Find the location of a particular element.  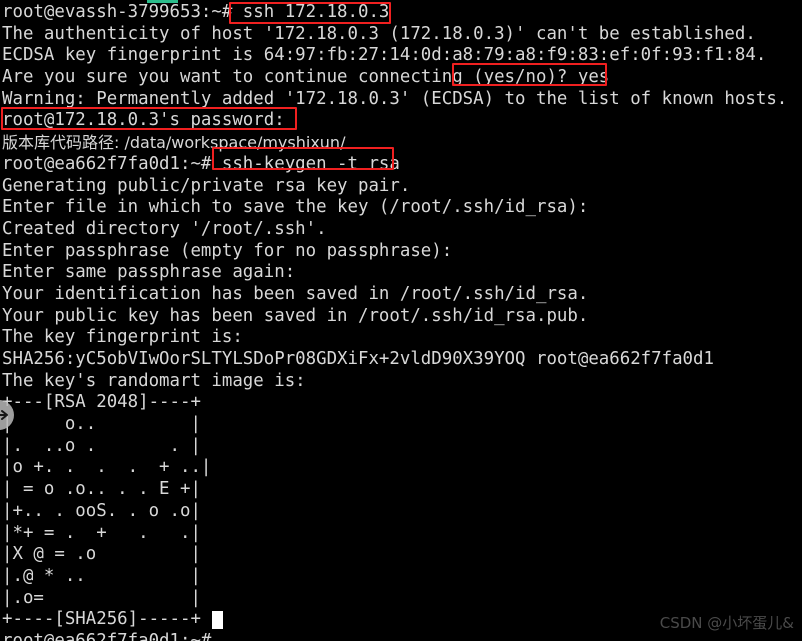

terminal-line: Created directory '/root/.ssh'. is located at coordinates (164, 228).